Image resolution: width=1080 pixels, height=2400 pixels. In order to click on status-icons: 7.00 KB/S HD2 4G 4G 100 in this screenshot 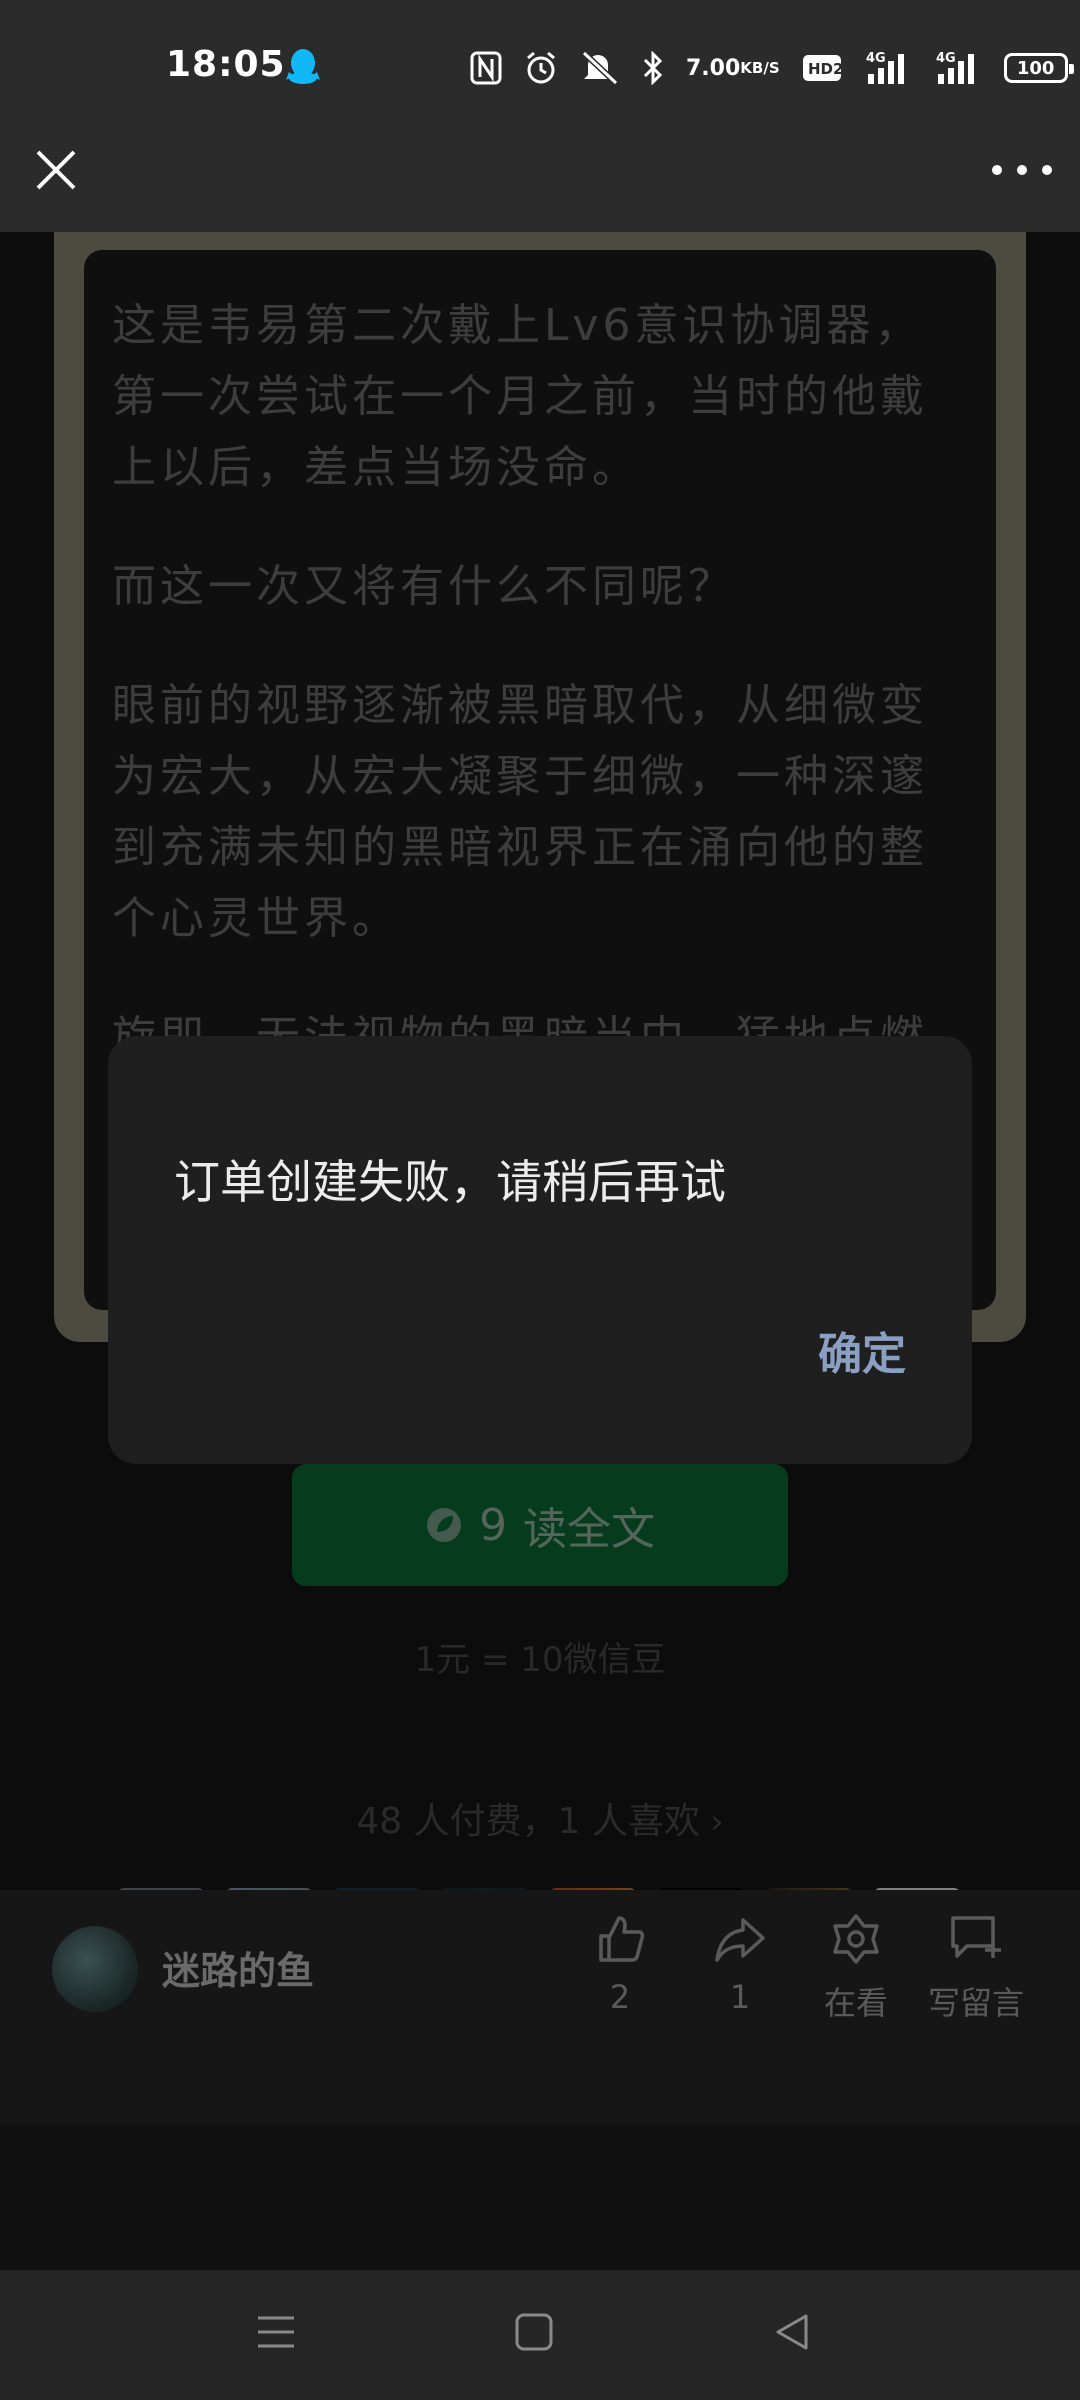, I will do `click(772, 68)`.